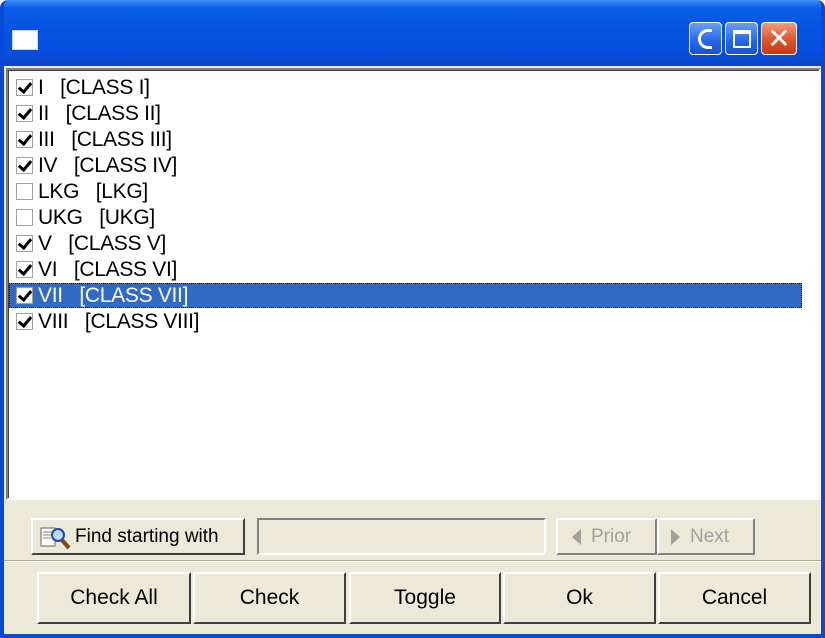 Image resolution: width=825 pixels, height=638 pixels. What do you see at coordinates (94, 87) in the screenshot?
I see `item-label: I [CLASS I]` at bounding box center [94, 87].